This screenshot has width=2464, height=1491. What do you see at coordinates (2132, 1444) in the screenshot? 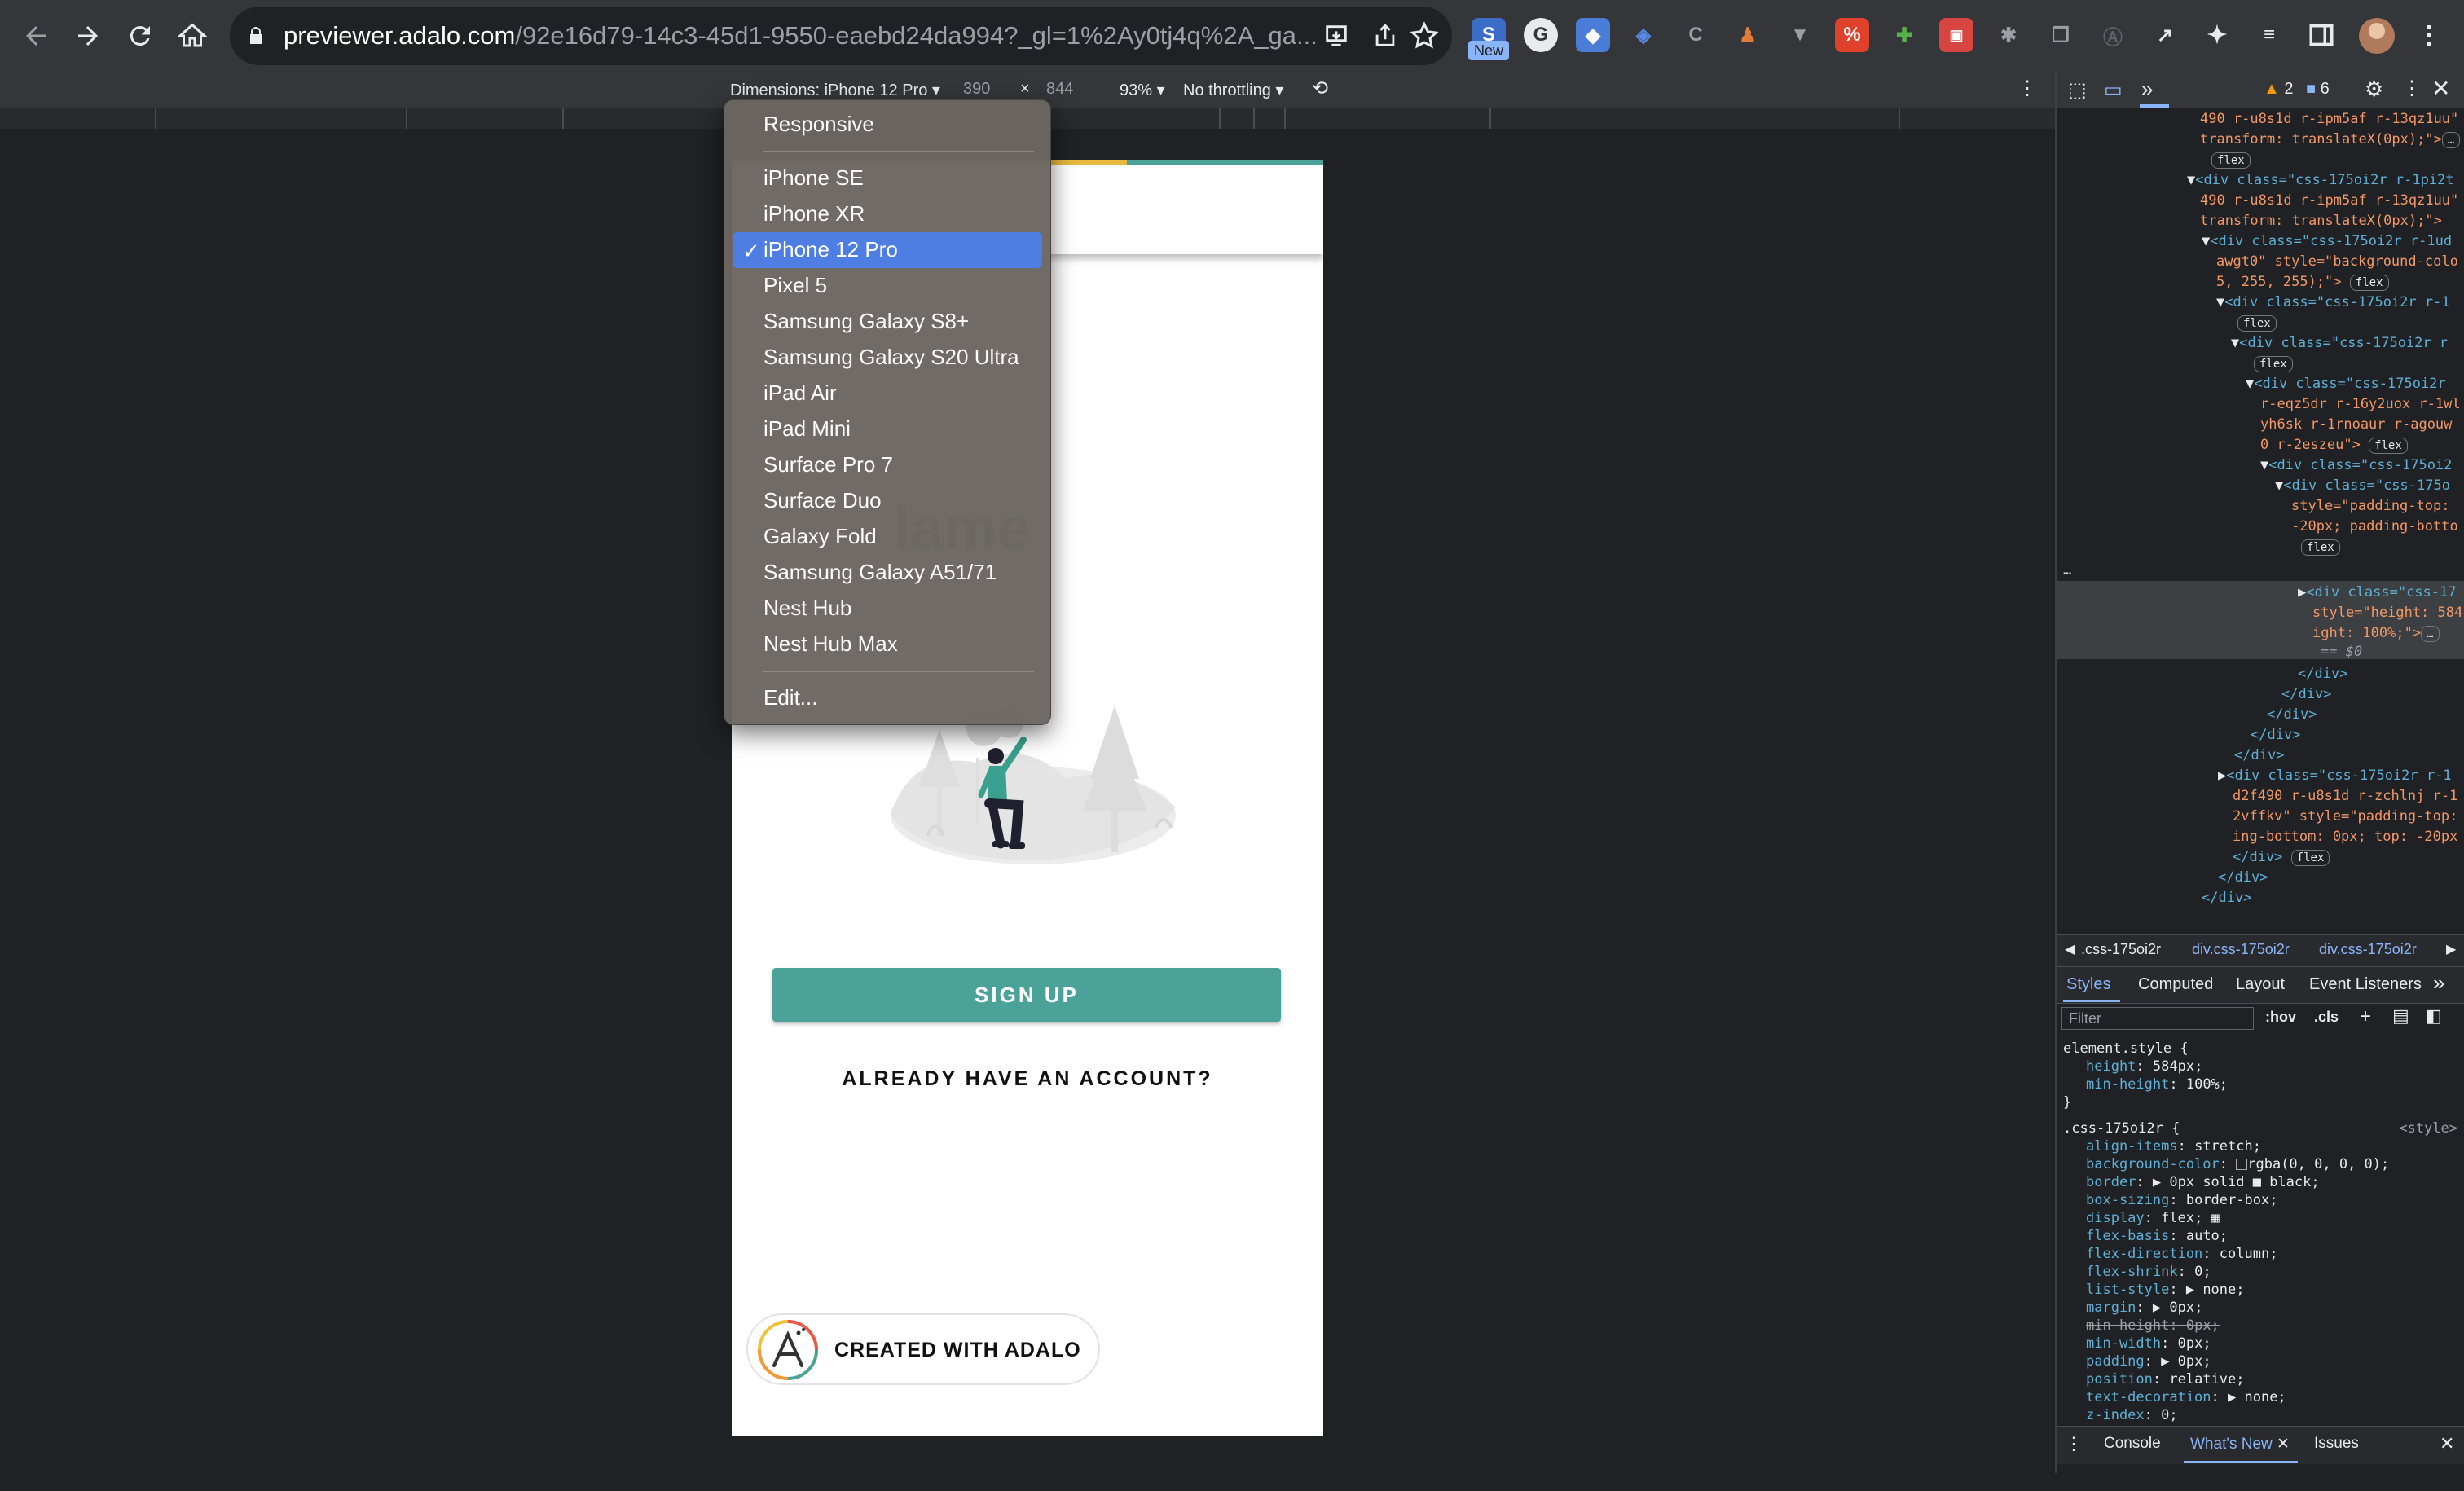
I see `drawer-tab-console: Console` at bounding box center [2132, 1444].